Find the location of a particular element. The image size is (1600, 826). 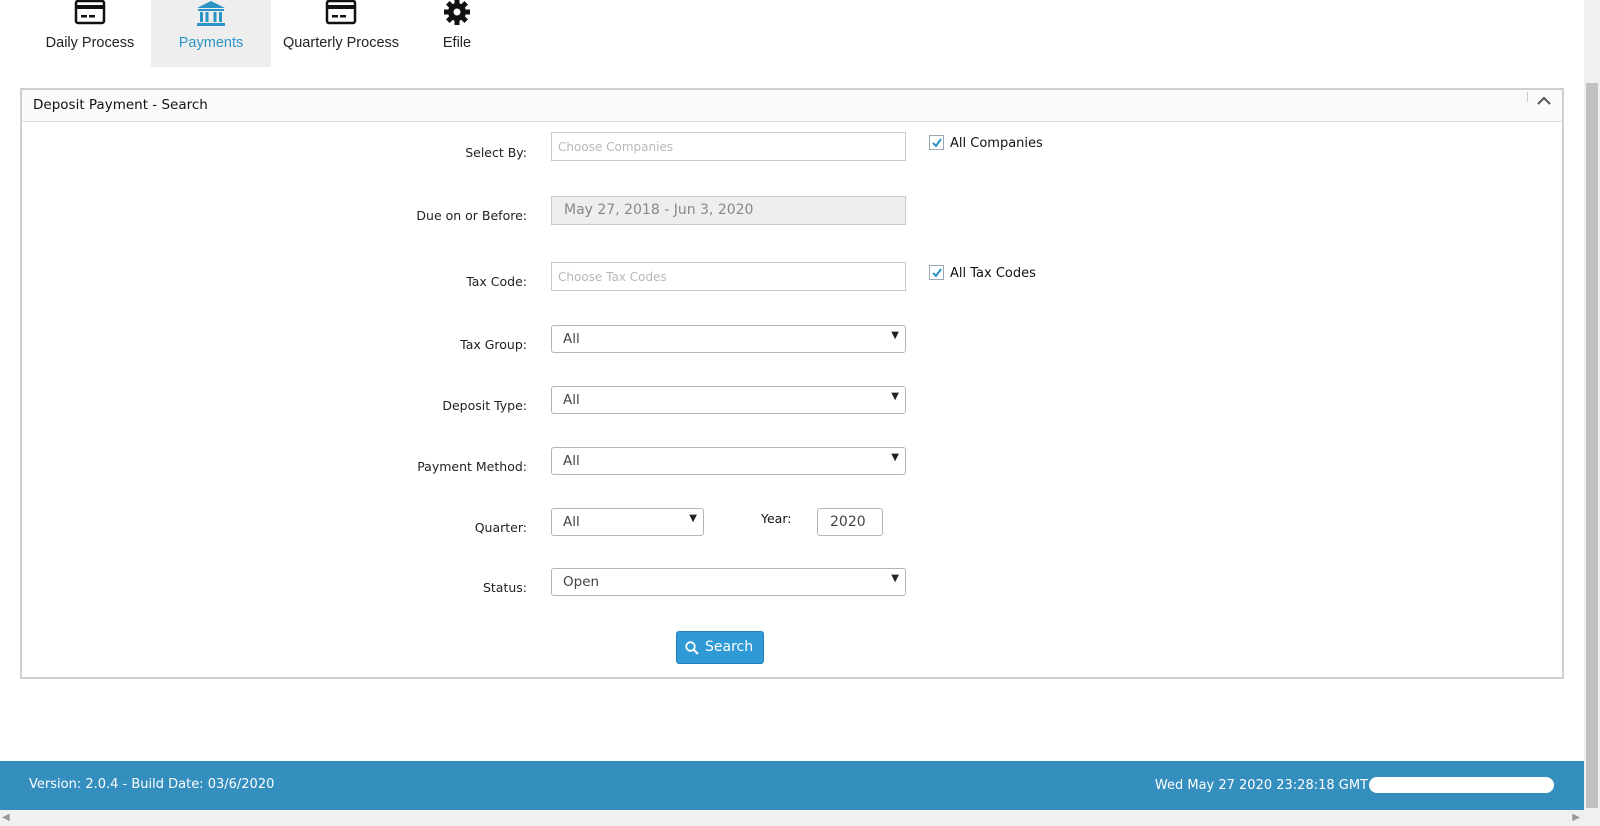

tab-label: Efile is located at coordinates (457, 43).